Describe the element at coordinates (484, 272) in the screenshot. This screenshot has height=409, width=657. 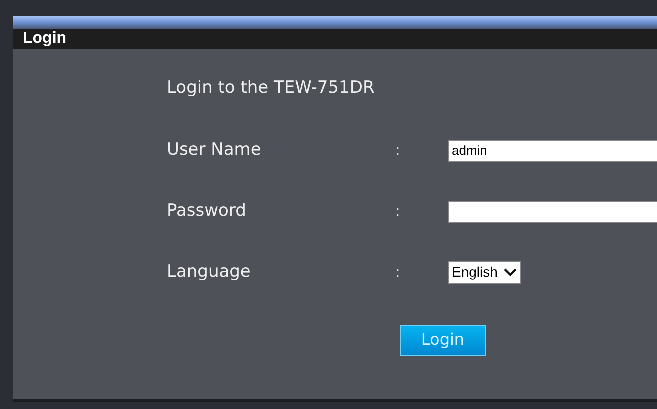
I see `language-select: English` at that location.